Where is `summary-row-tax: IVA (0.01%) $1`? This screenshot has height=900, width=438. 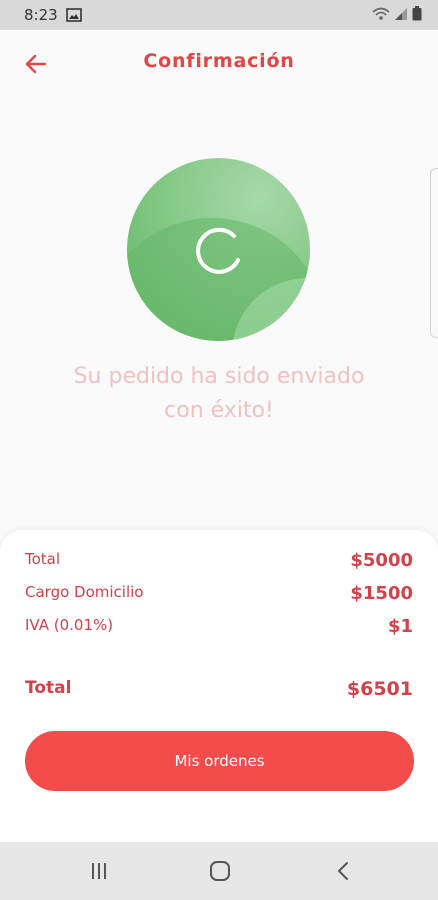
summary-row-tax: IVA (0.01%) $1 is located at coordinates (219, 626).